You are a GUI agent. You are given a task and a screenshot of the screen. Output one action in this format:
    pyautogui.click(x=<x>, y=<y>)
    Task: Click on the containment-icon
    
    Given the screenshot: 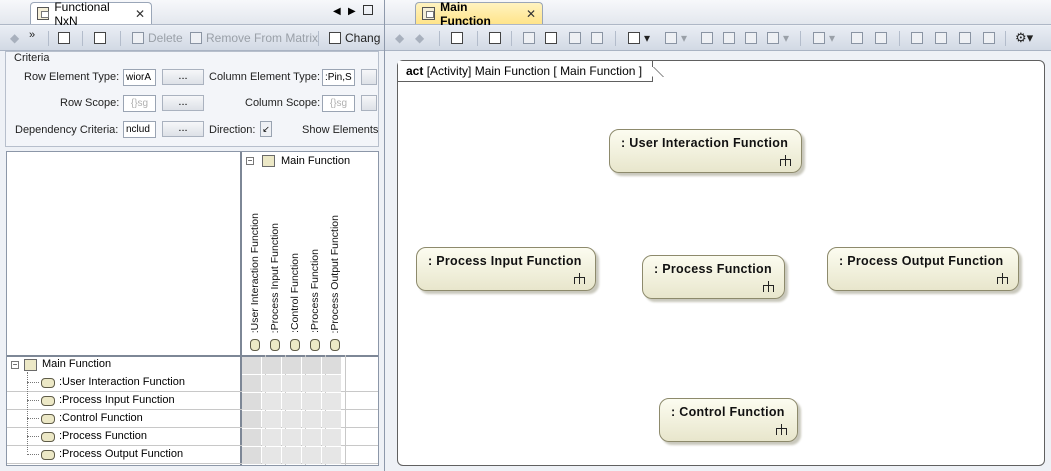 What is the action you would take?
    pyautogui.click(x=459, y=38)
    